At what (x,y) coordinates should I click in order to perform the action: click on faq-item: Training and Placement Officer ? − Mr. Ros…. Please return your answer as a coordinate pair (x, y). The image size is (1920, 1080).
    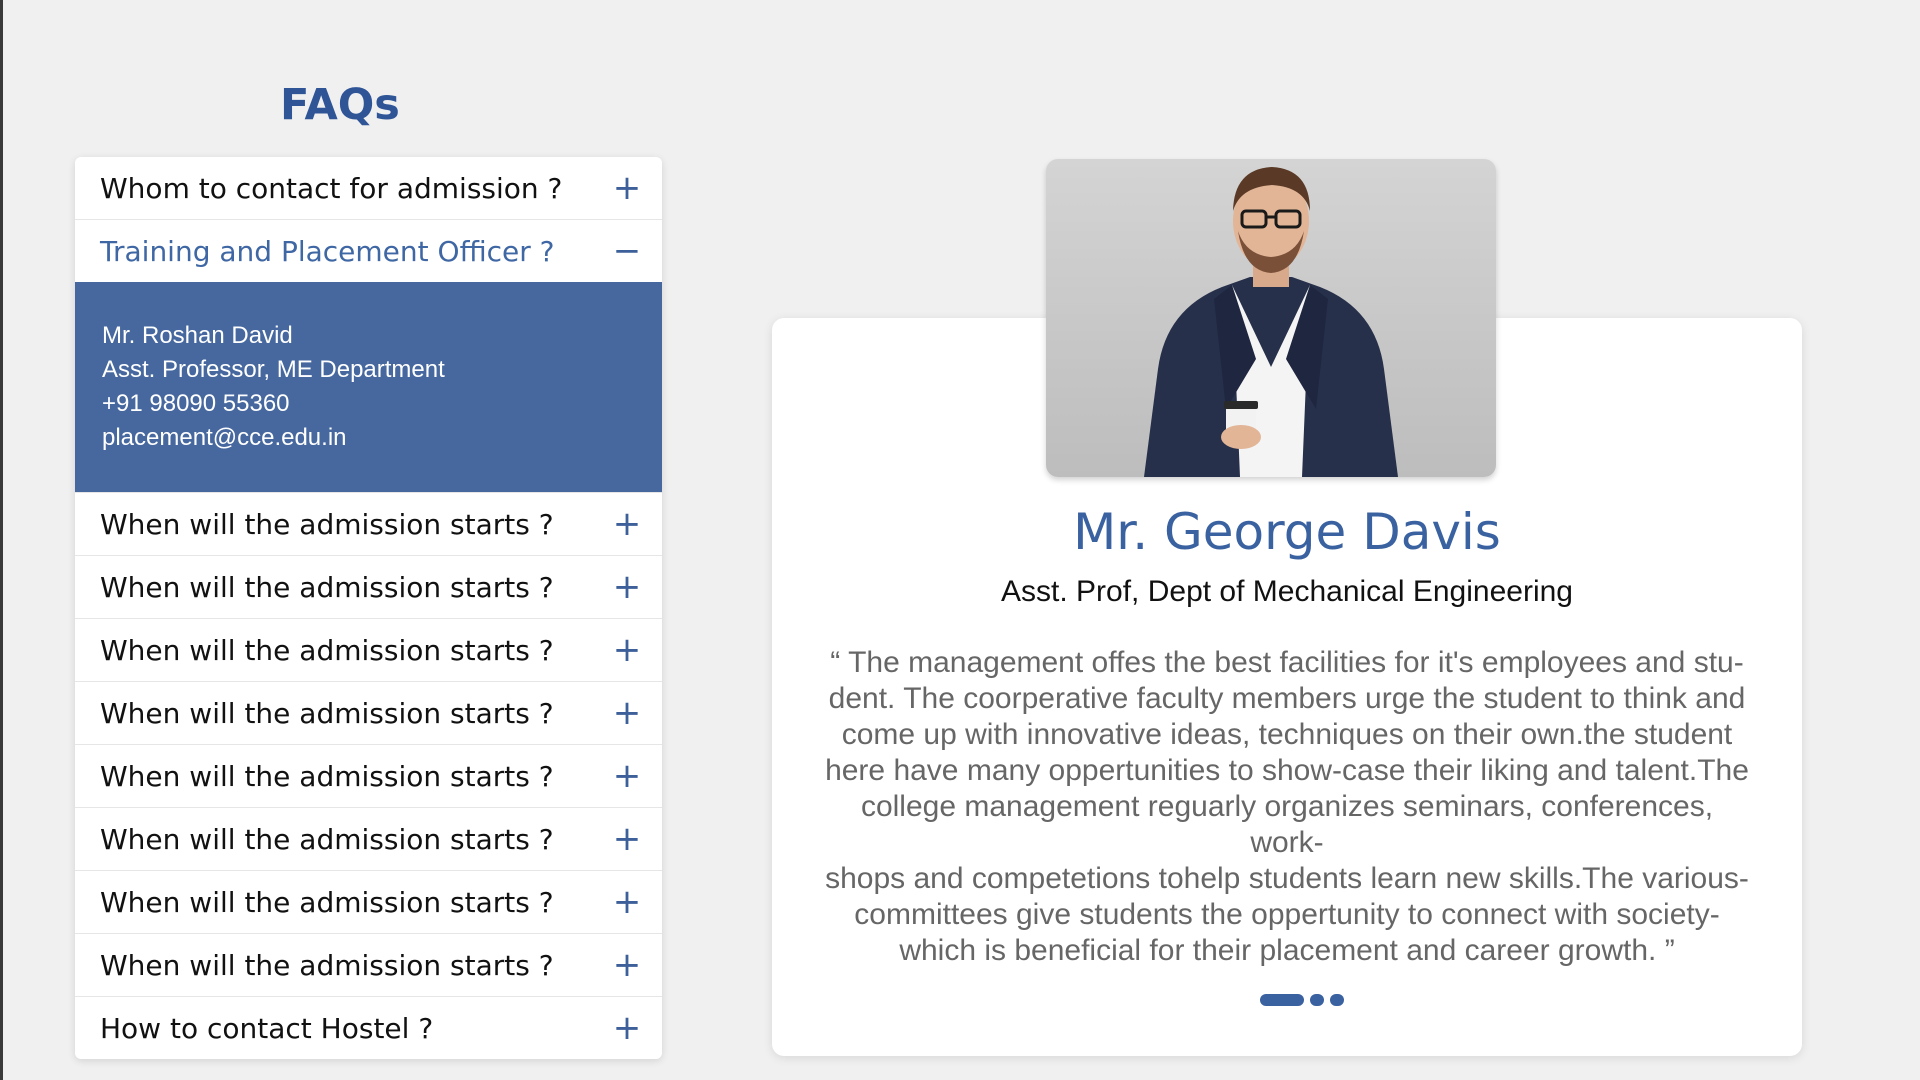
    Looking at the image, I should click on (368, 356).